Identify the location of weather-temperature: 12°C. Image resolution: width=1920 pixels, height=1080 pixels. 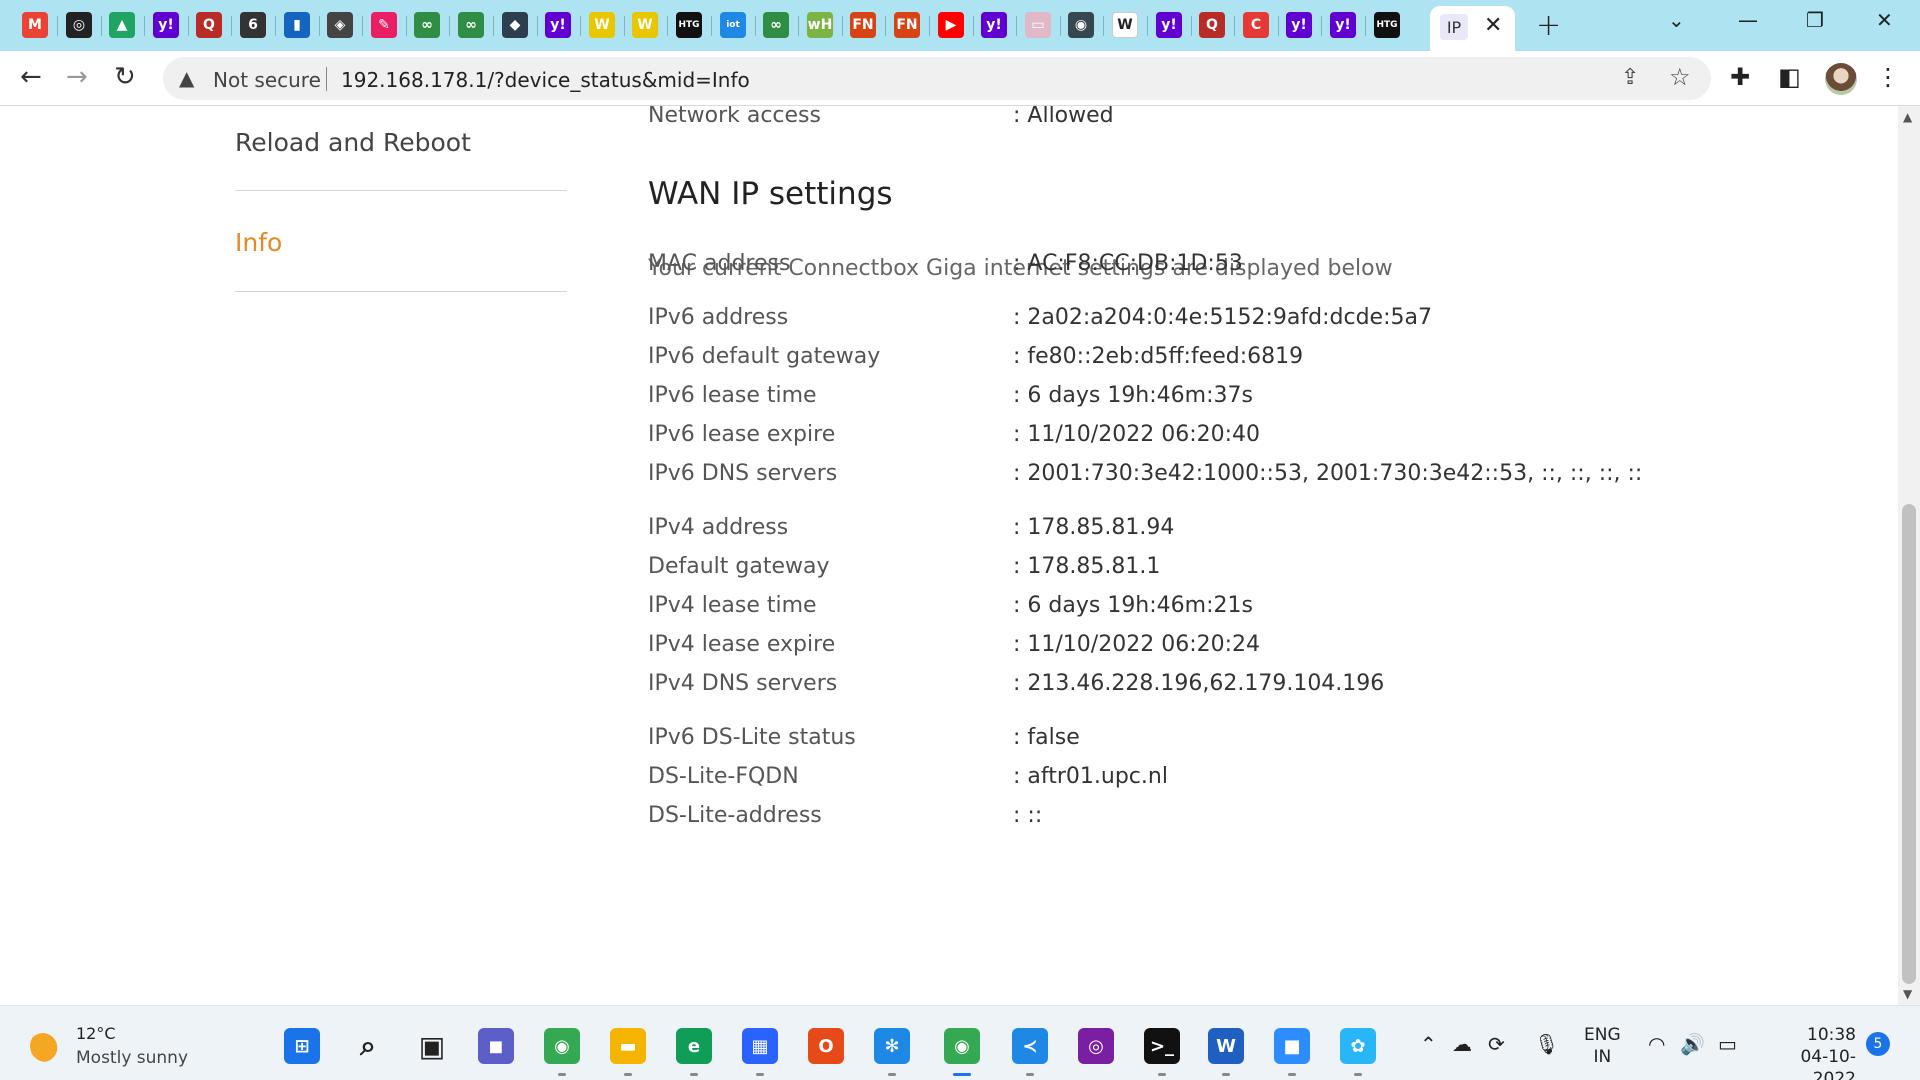
(96, 1033).